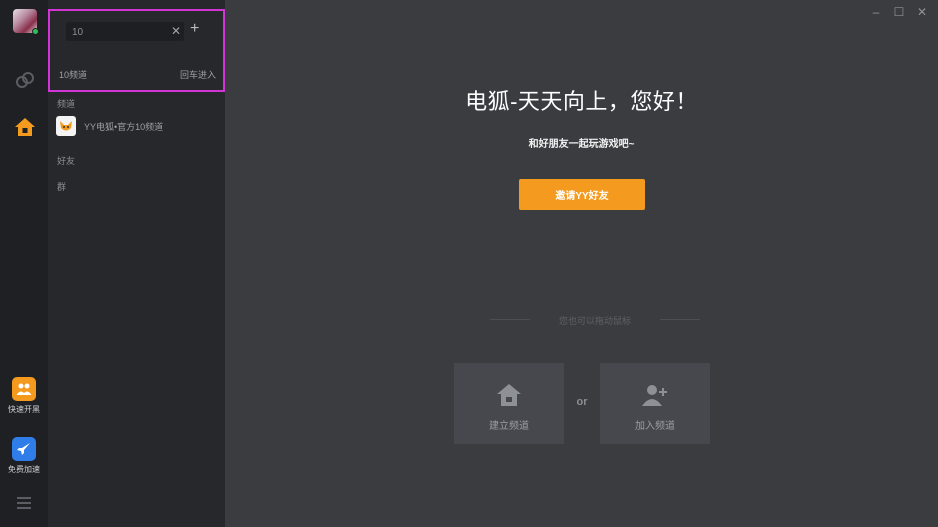 The width and height of the screenshot is (938, 527). I want to click on channel-name: YY电狐•官方10频道, so click(124, 126).